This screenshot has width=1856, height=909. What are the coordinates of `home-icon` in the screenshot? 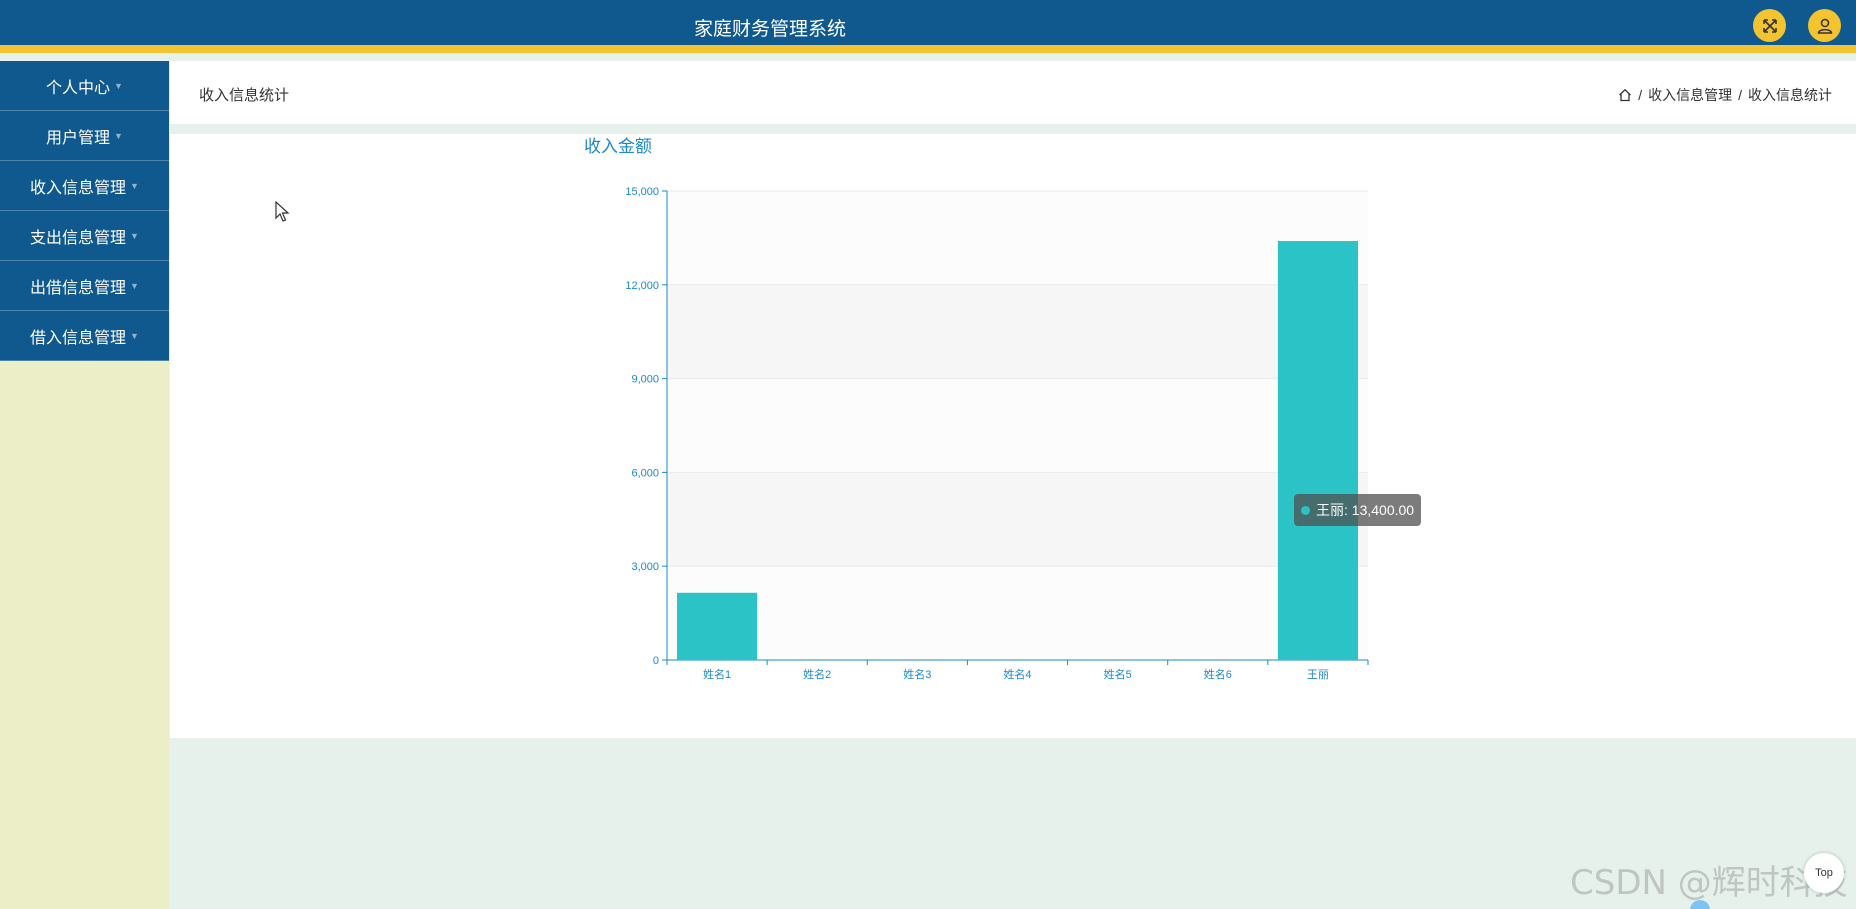 It's located at (1625, 95).